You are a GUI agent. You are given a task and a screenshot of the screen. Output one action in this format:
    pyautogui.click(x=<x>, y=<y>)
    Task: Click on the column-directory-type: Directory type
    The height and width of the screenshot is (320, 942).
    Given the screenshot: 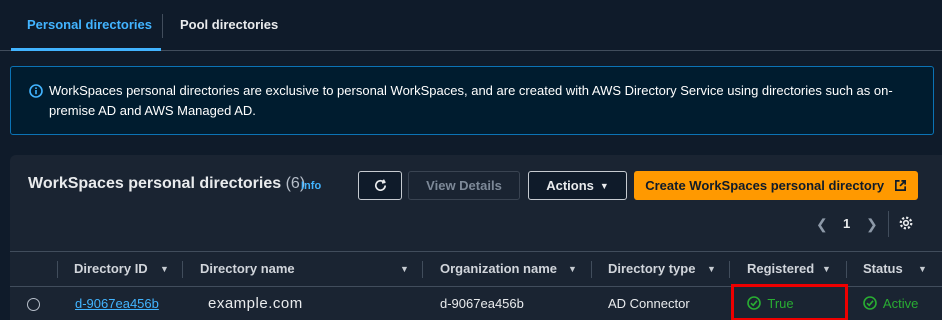 What is the action you would take?
    pyautogui.click(x=651, y=269)
    